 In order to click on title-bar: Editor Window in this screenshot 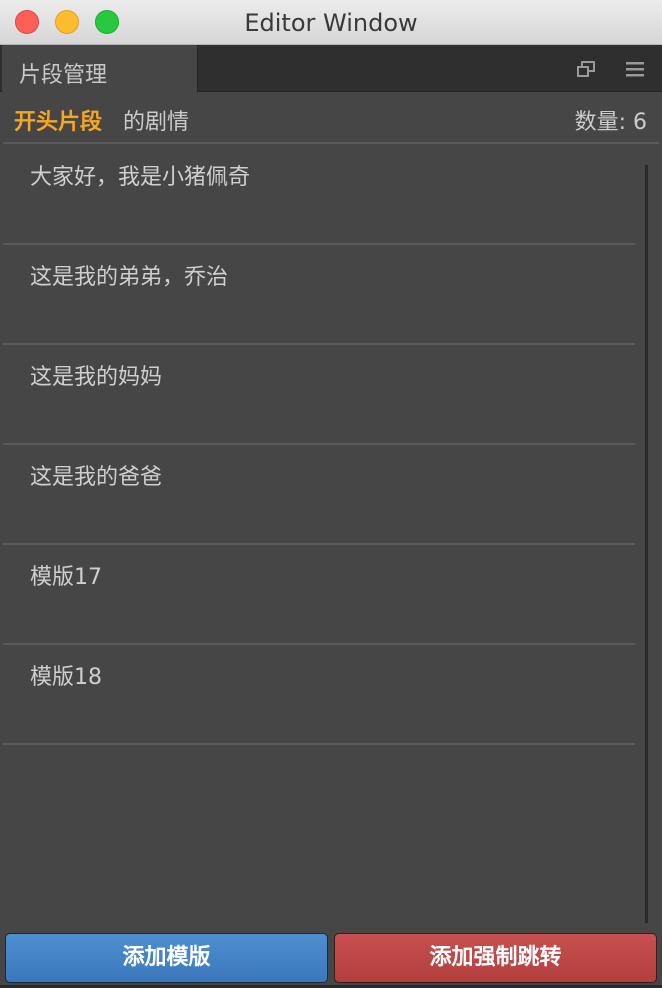, I will do `click(331, 22)`.